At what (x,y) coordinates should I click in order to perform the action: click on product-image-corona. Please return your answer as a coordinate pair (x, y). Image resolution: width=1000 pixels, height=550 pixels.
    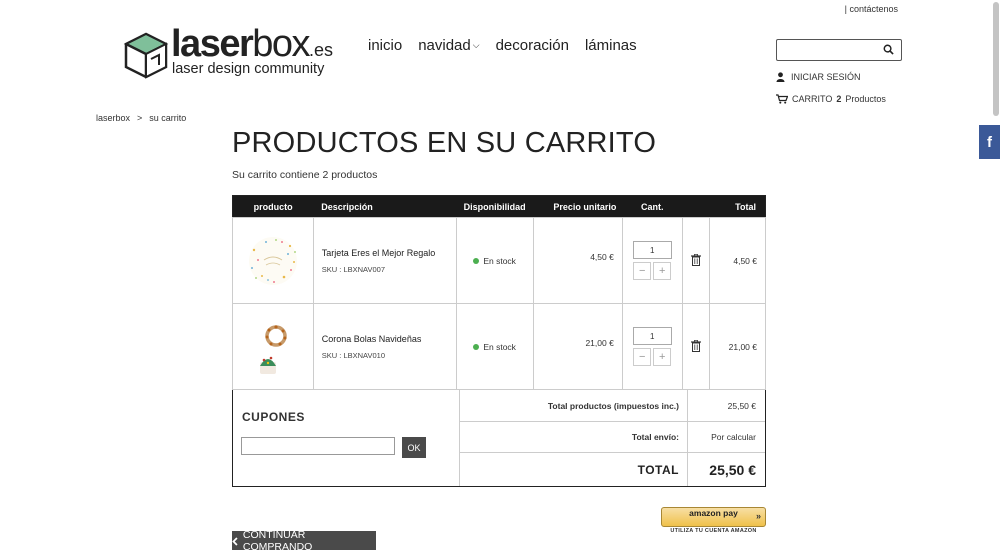
    Looking at the image, I should click on (273, 347).